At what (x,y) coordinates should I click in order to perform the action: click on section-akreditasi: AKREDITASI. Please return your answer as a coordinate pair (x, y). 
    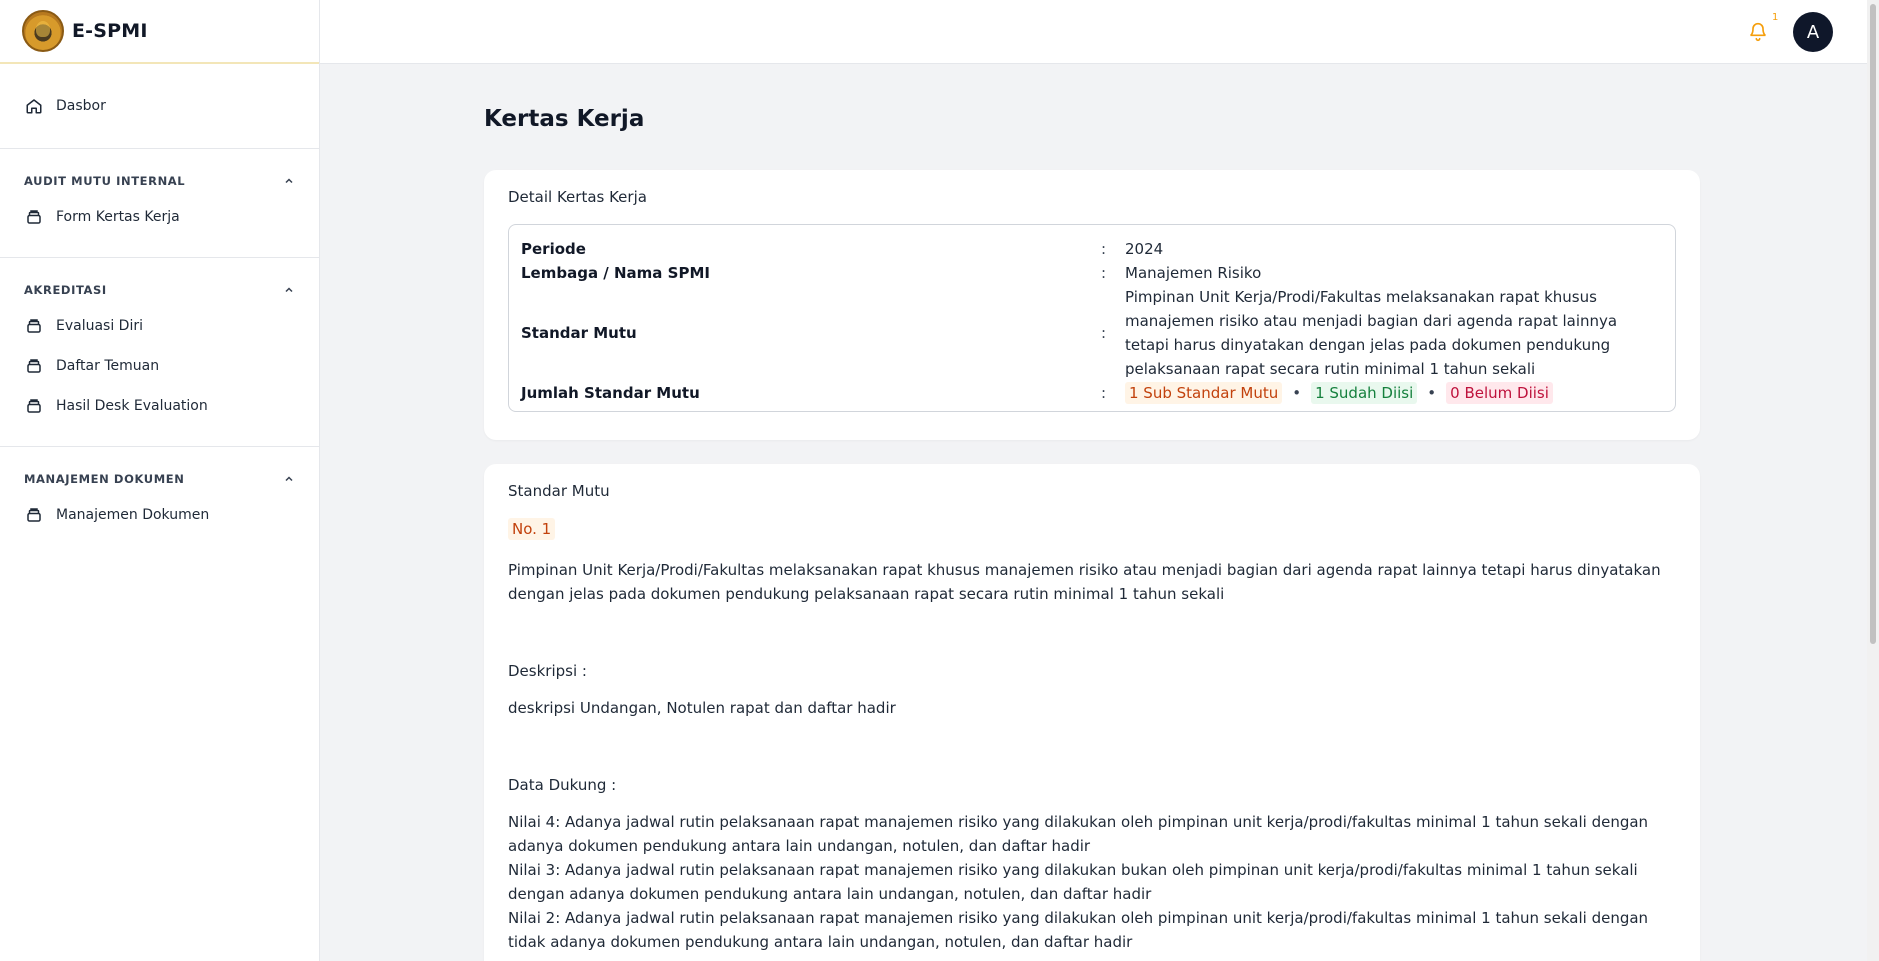
    Looking at the image, I should click on (159, 290).